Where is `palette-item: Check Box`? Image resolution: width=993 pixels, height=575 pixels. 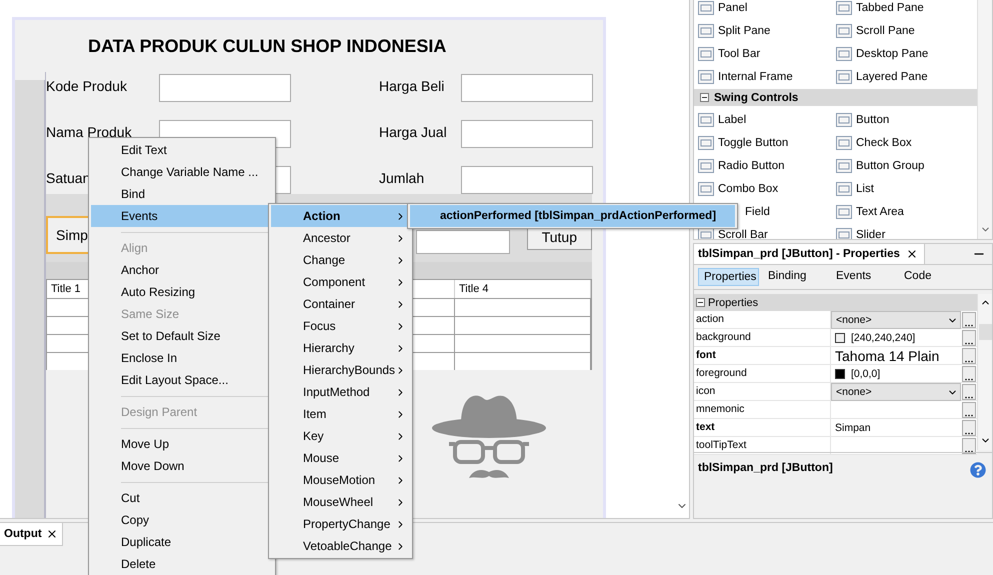
palette-item: Check Box is located at coordinates (874, 142).